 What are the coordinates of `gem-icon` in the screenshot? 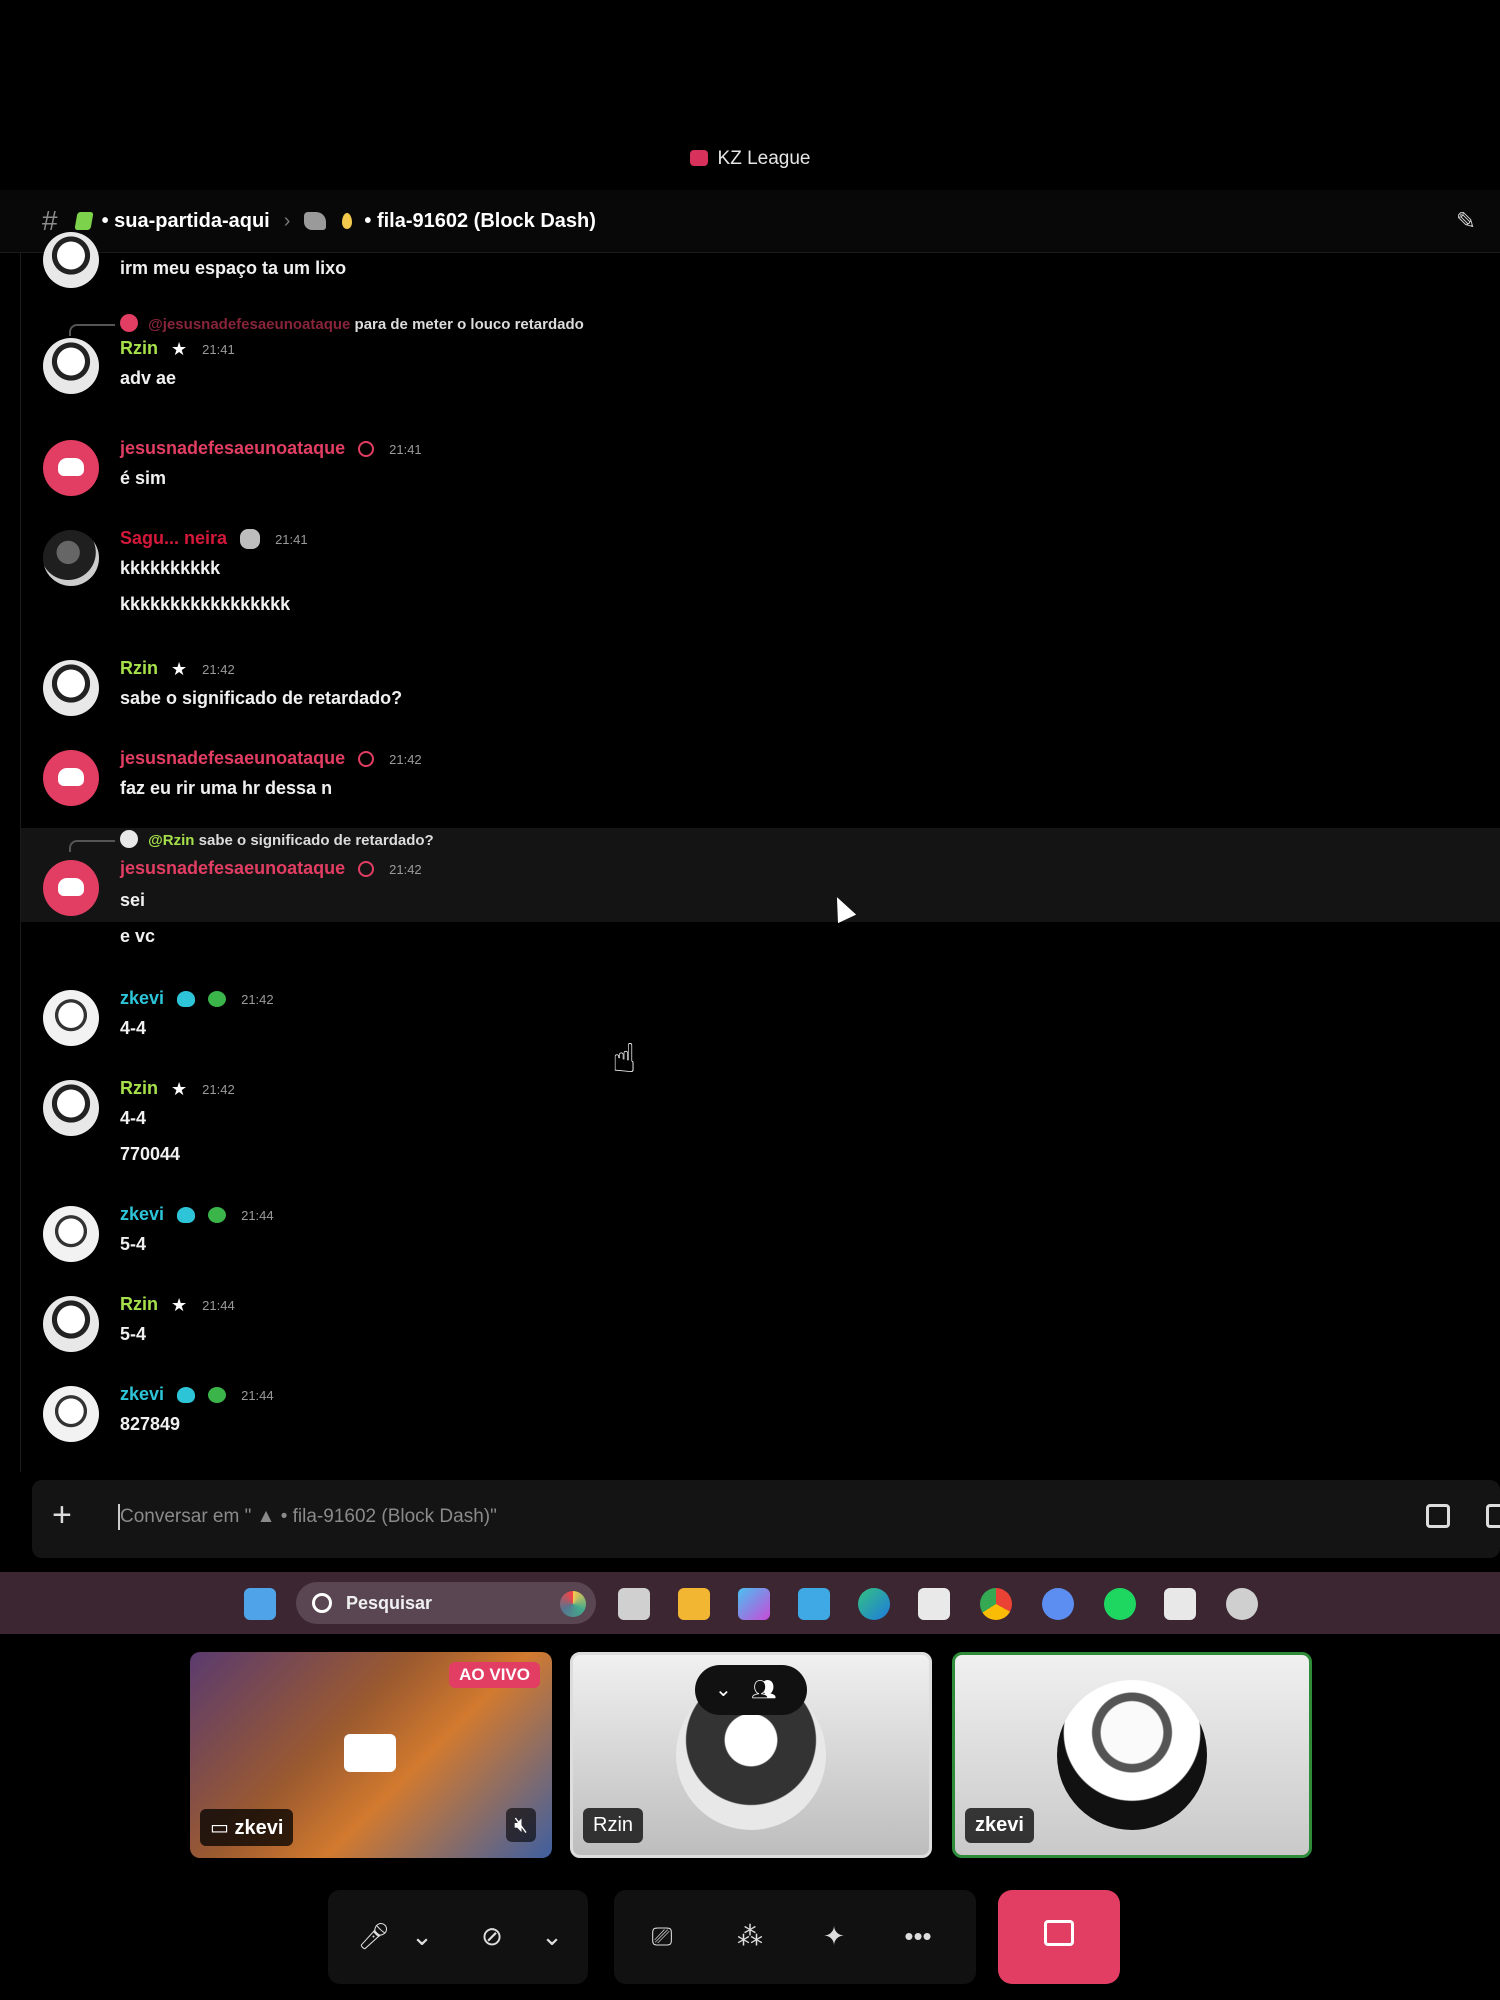 It's located at (83, 221).